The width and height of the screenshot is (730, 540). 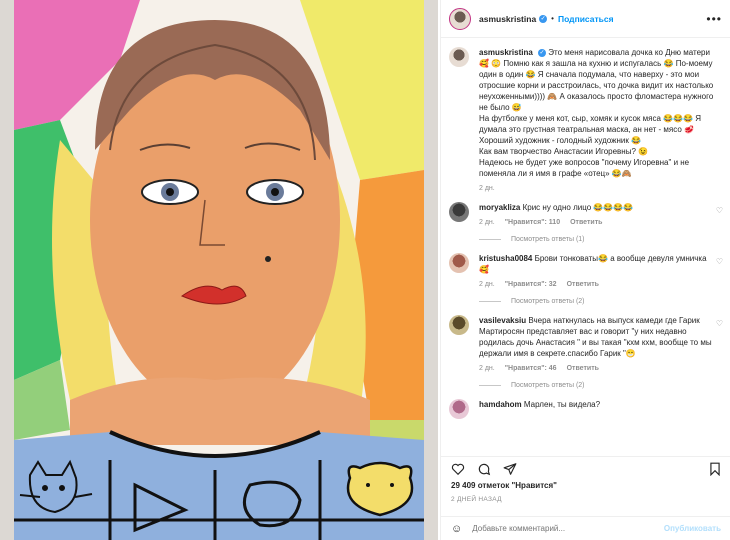 I want to click on comment-username: moryakliza, so click(x=499, y=207).